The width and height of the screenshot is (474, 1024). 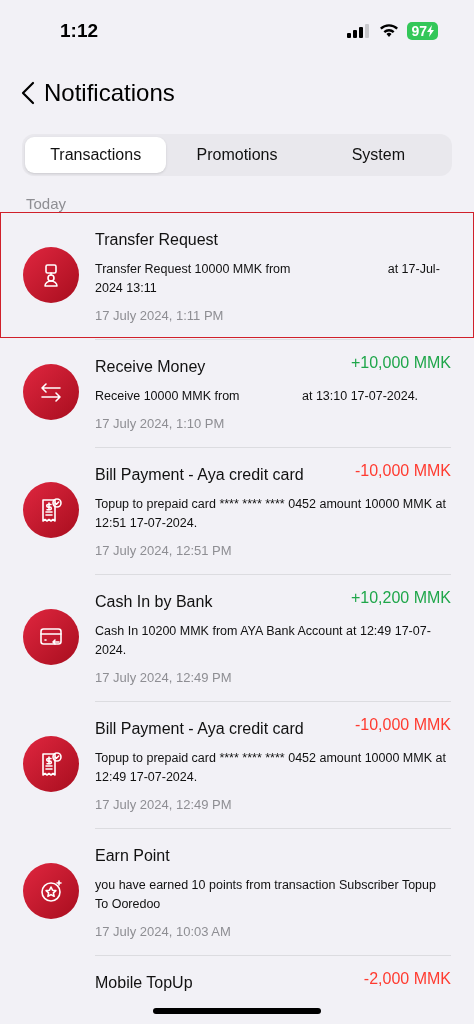 What do you see at coordinates (96, 155) in the screenshot?
I see `tab: Transactions` at bounding box center [96, 155].